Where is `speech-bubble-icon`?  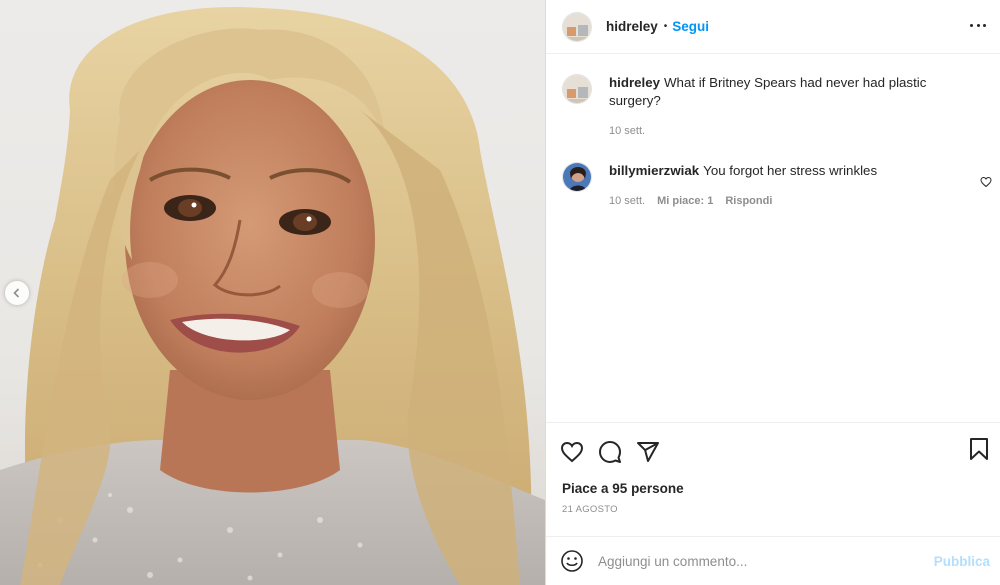 speech-bubble-icon is located at coordinates (610, 451).